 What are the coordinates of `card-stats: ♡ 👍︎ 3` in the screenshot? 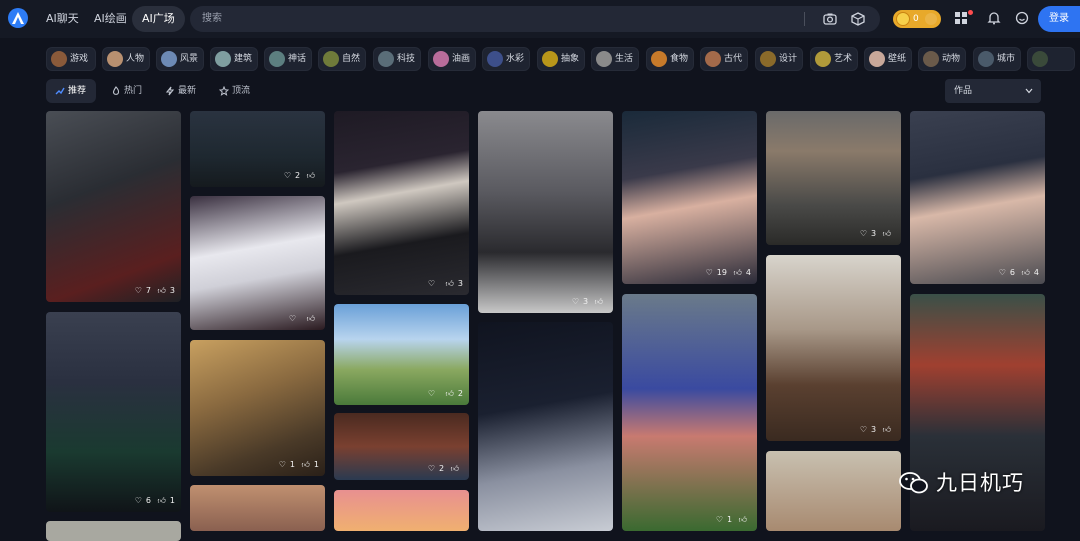 It's located at (445, 283).